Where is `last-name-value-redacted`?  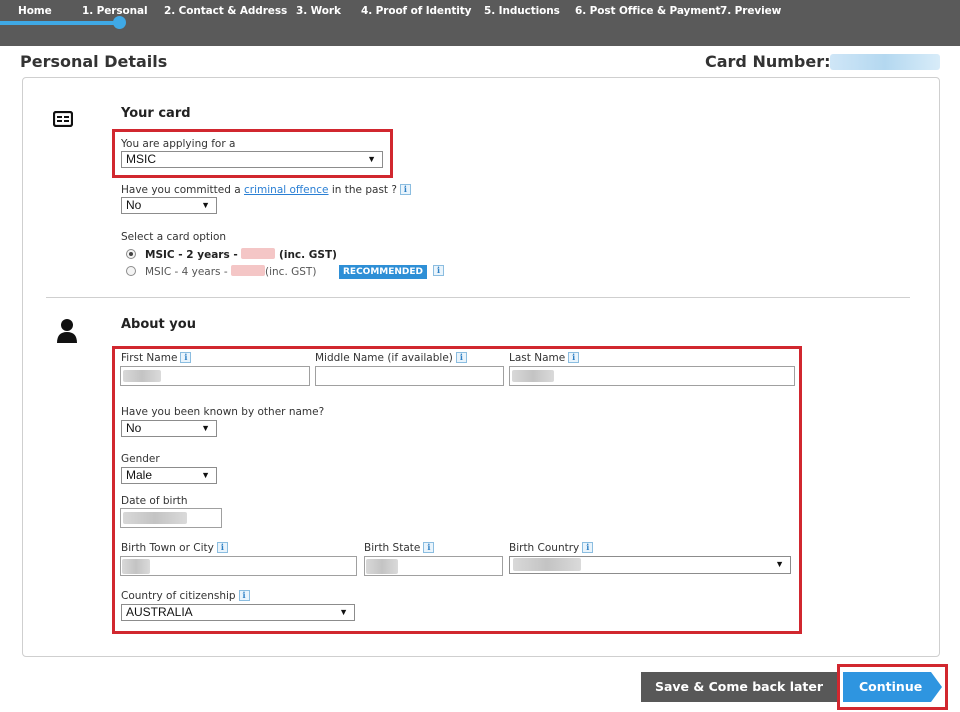
last-name-value-redacted is located at coordinates (533, 376).